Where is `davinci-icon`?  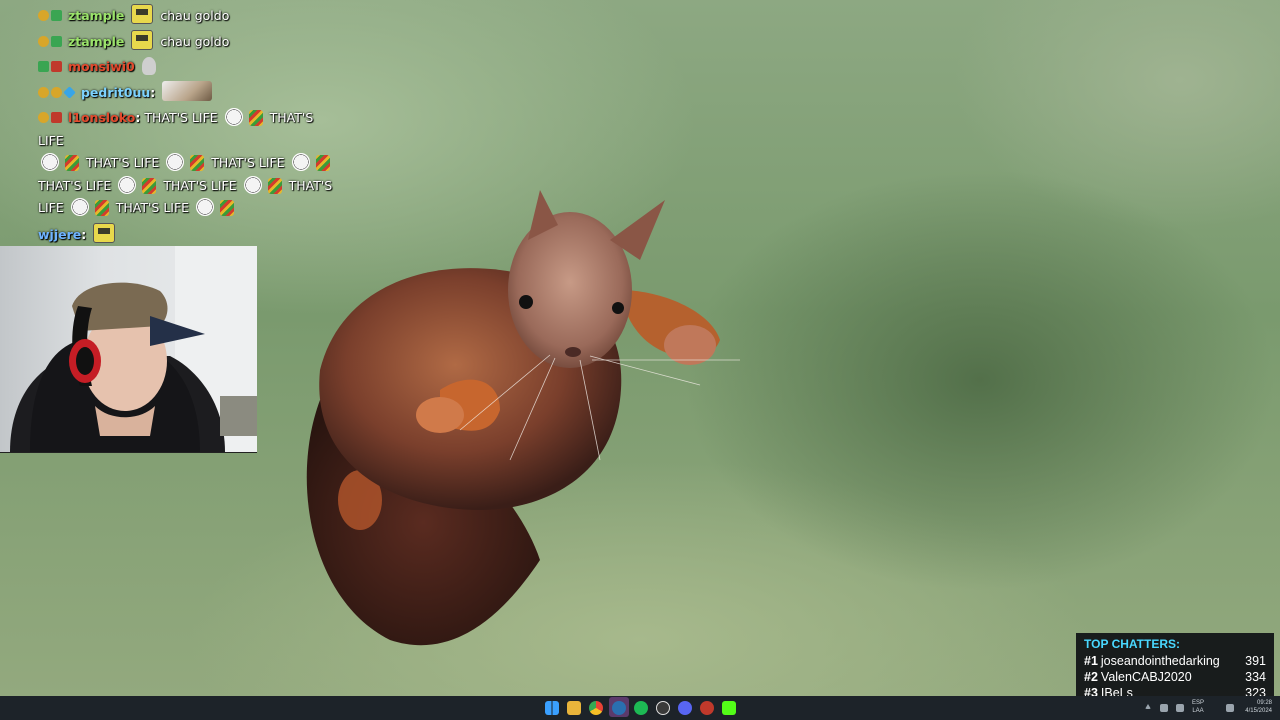
davinci-icon is located at coordinates (707, 708).